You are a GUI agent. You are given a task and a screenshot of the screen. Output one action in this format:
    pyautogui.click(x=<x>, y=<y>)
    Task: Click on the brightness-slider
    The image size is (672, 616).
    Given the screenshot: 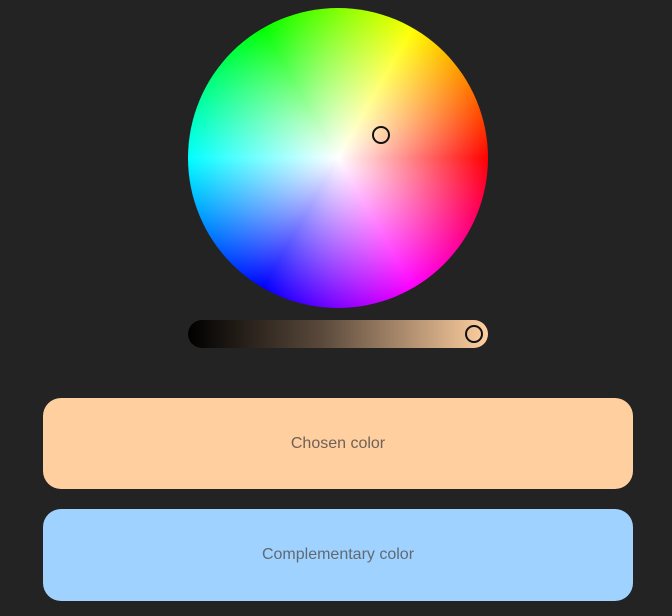 What is the action you would take?
    pyautogui.click(x=338, y=334)
    